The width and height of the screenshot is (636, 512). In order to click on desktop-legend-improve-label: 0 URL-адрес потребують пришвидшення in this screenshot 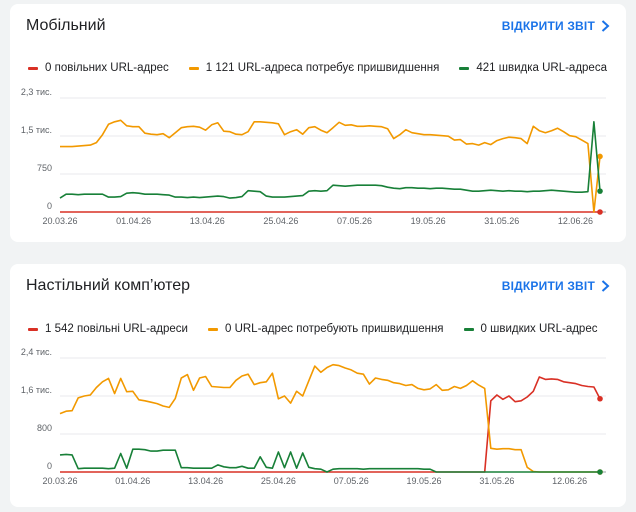, I will do `click(334, 329)`.